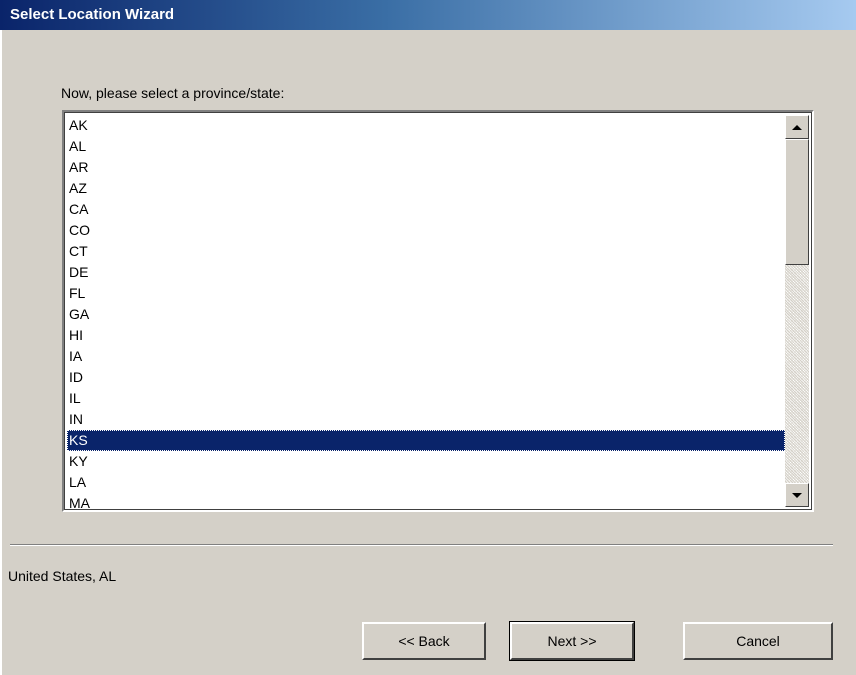  What do you see at coordinates (421, 545) in the screenshot?
I see `separator-line` at bounding box center [421, 545].